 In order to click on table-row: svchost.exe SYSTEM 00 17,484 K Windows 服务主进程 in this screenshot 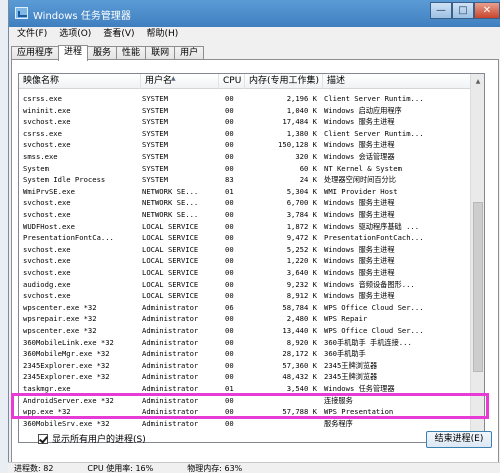, I will do `click(245, 122)`.